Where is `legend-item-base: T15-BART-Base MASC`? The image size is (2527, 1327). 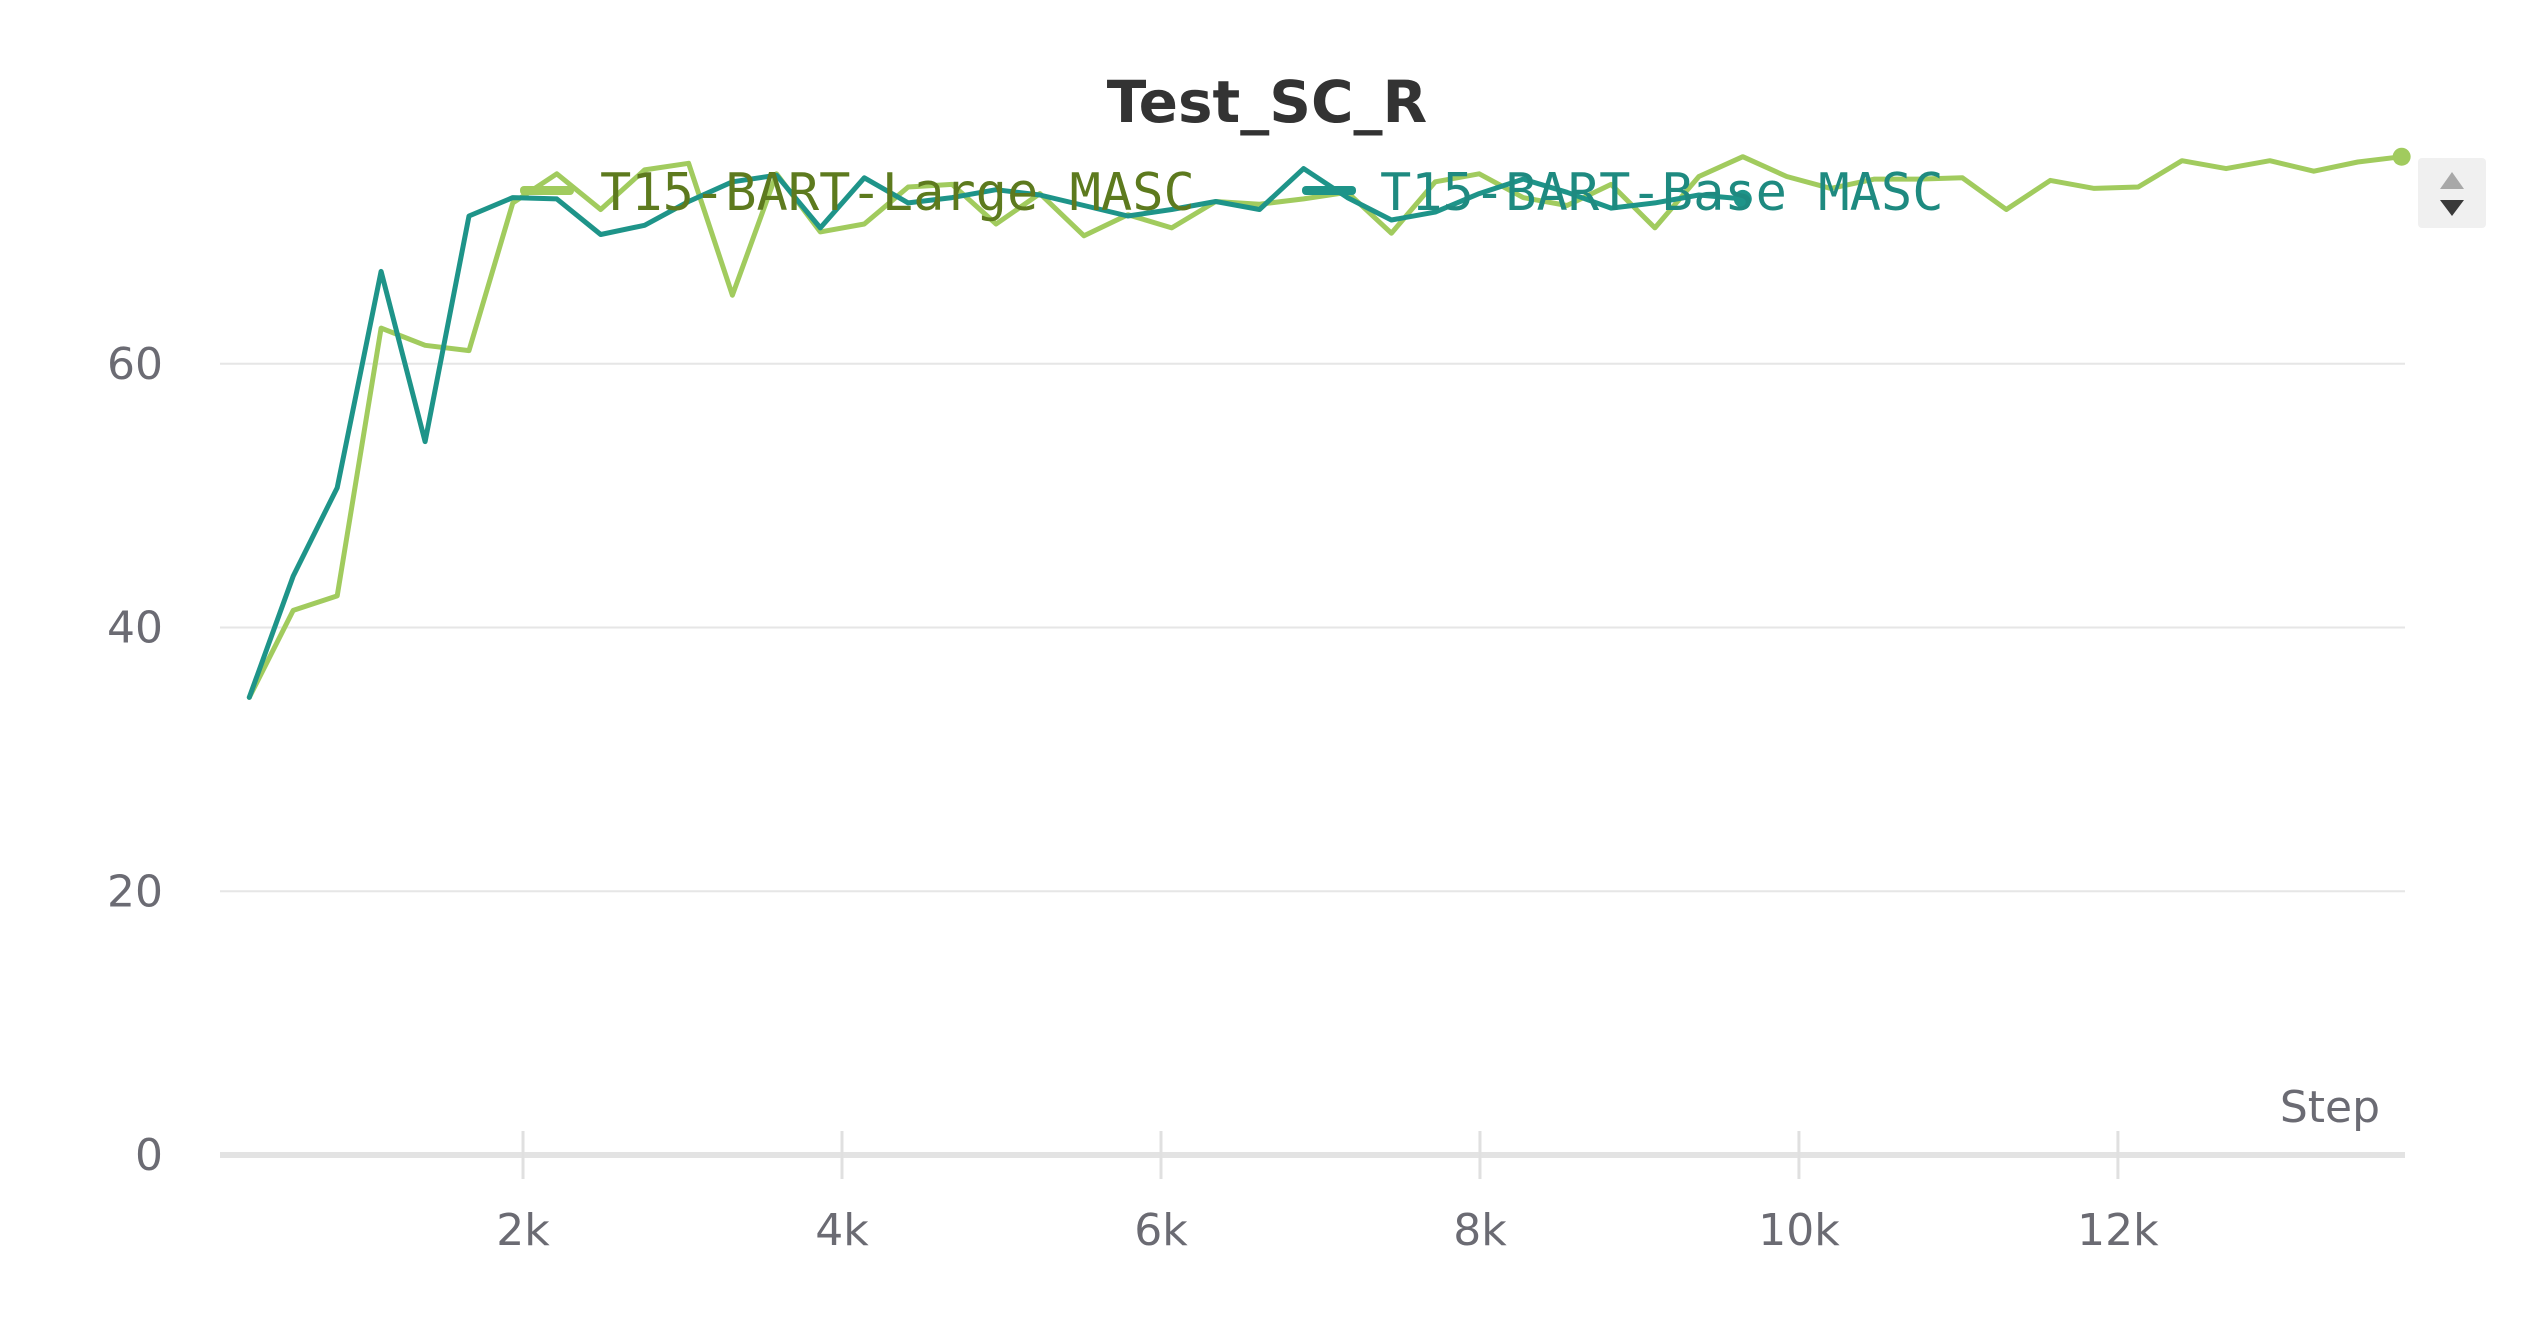 legend-item-base: T15-BART-Base MASC is located at coordinates (1623, 193).